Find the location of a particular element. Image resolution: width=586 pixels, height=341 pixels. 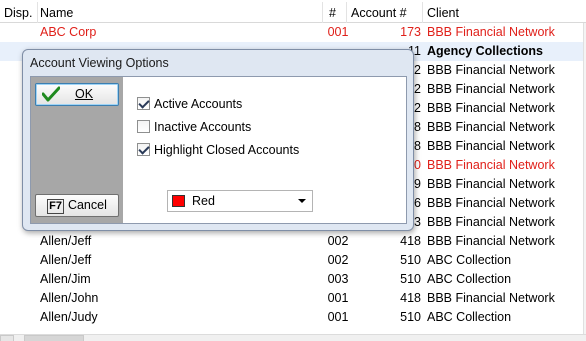

cell-account: 173 is located at coordinates (410, 32).